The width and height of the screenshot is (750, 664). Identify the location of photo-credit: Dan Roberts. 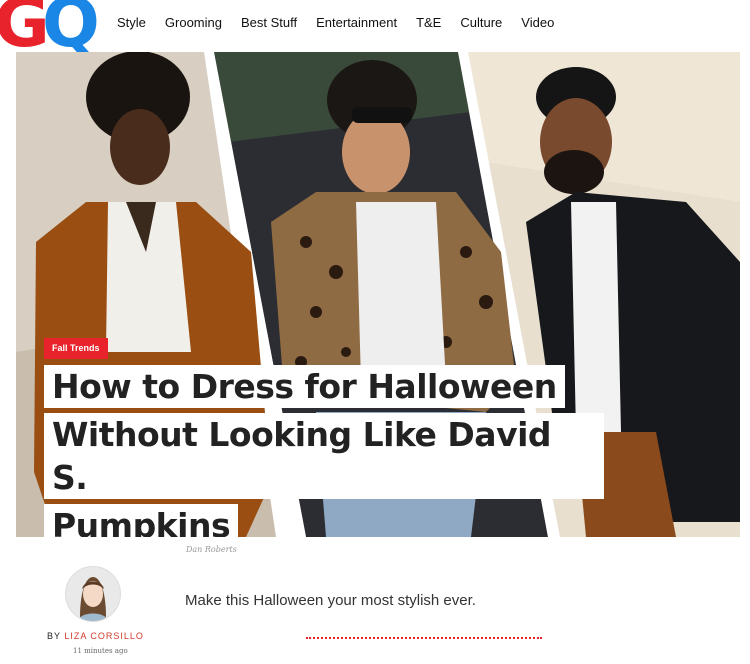
(211, 549).